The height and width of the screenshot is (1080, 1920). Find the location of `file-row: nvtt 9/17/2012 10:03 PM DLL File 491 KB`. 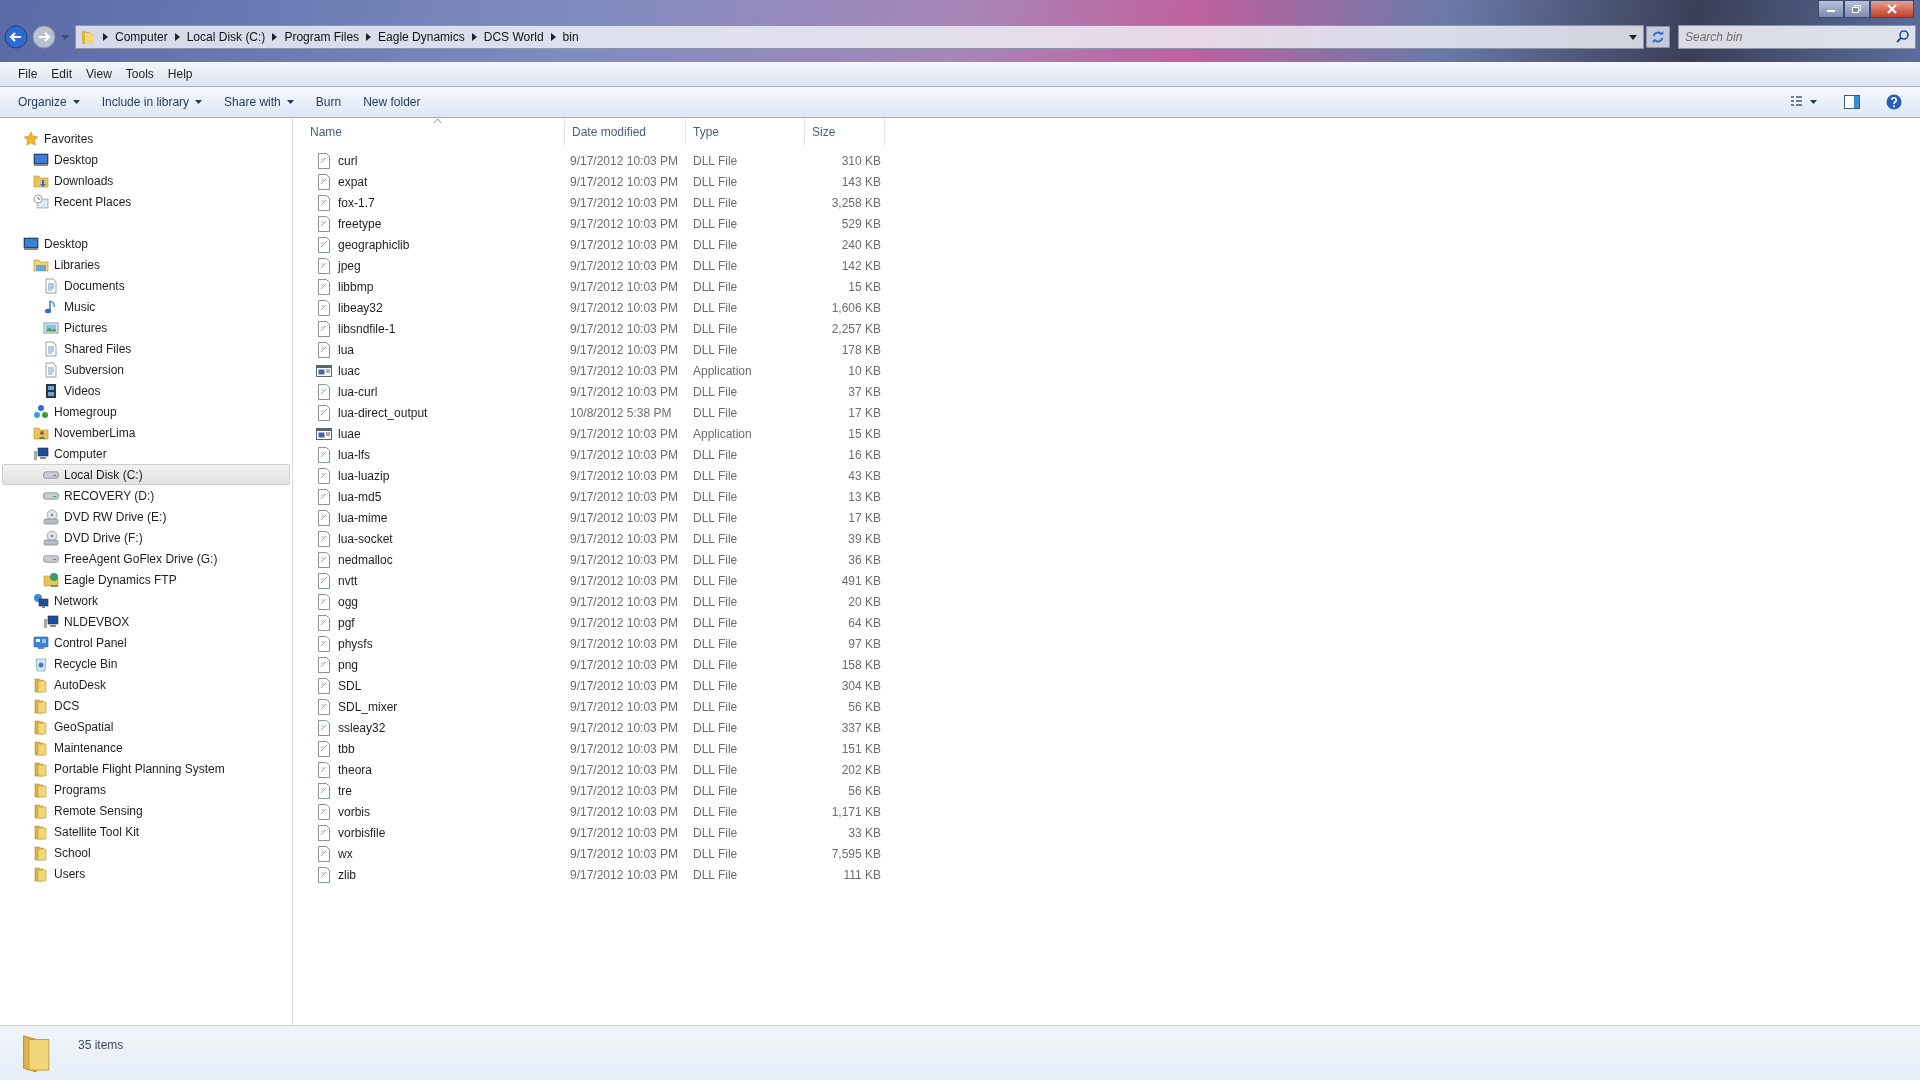

file-row: nvtt 9/17/2012 10:03 PM DLL File 491 KB is located at coordinates (1106, 580).